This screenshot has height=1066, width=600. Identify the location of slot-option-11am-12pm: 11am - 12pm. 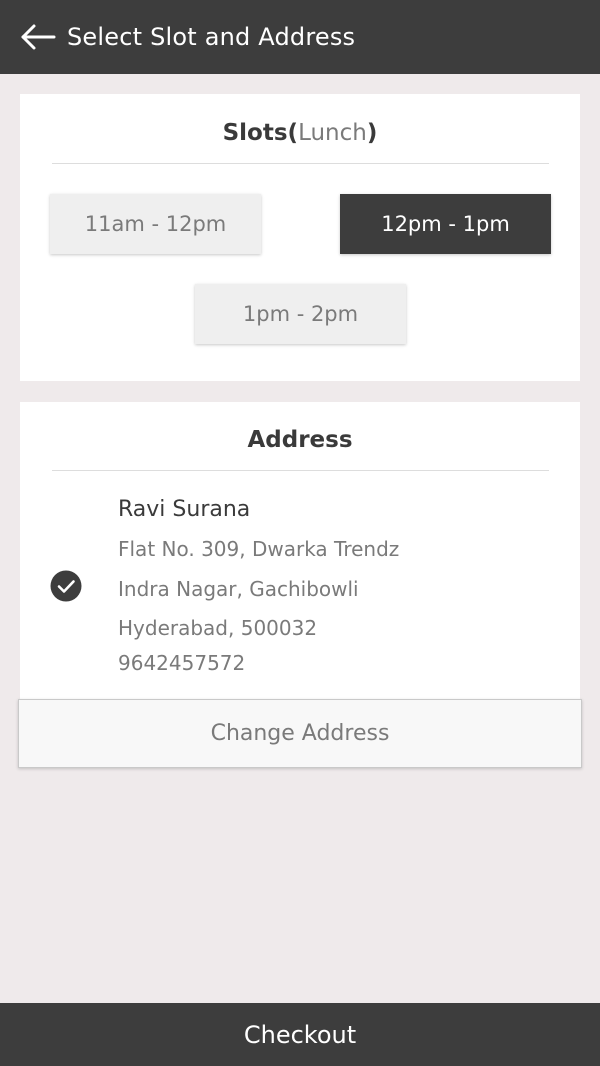
(155, 224).